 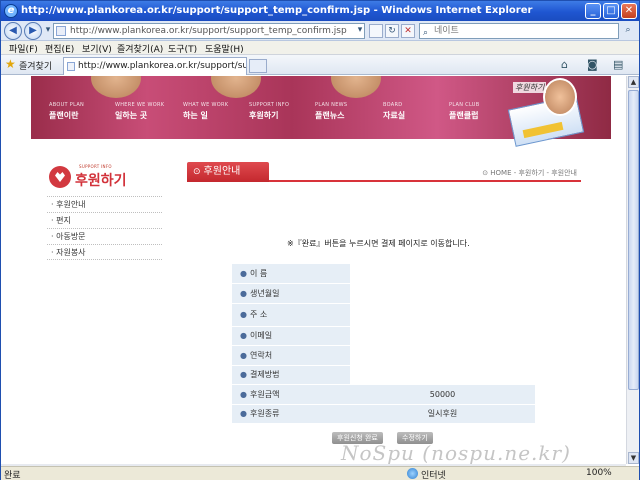 What do you see at coordinates (433, 476) in the screenshot?
I see `security-zone: 인터넷` at bounding box center [433, 476].